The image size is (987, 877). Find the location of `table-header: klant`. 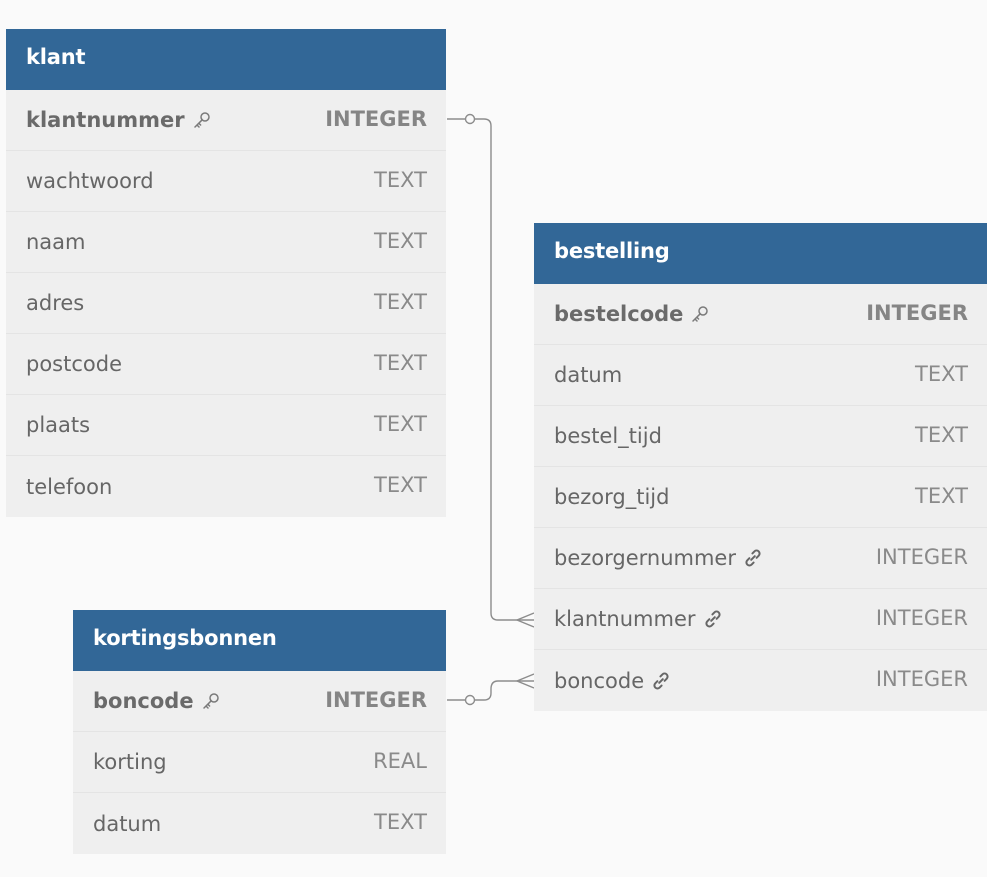

table-header: klant is located at coordinates (226, 59).